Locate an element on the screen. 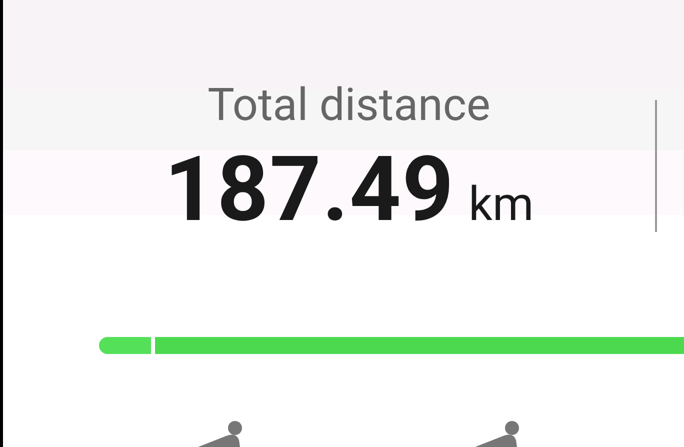  total-distance-label: Total distance is located at coordinates (349, 105).